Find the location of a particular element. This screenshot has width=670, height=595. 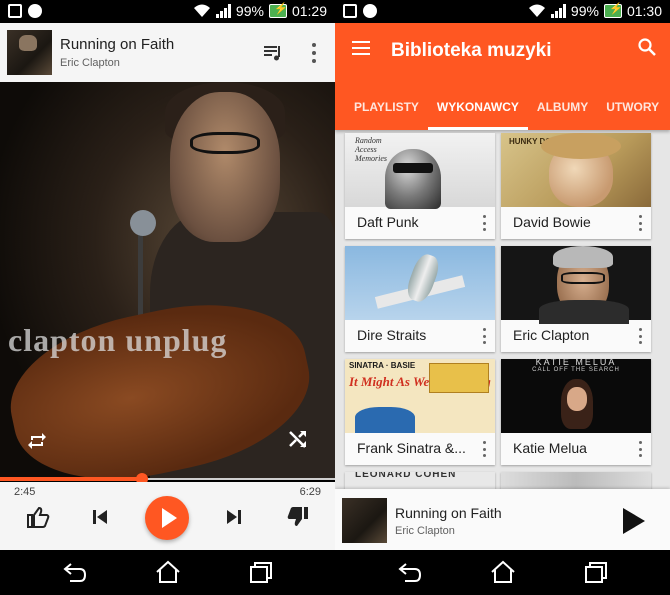

tab-playlists: PLAYLISTY is located at coordinates (381, 111).